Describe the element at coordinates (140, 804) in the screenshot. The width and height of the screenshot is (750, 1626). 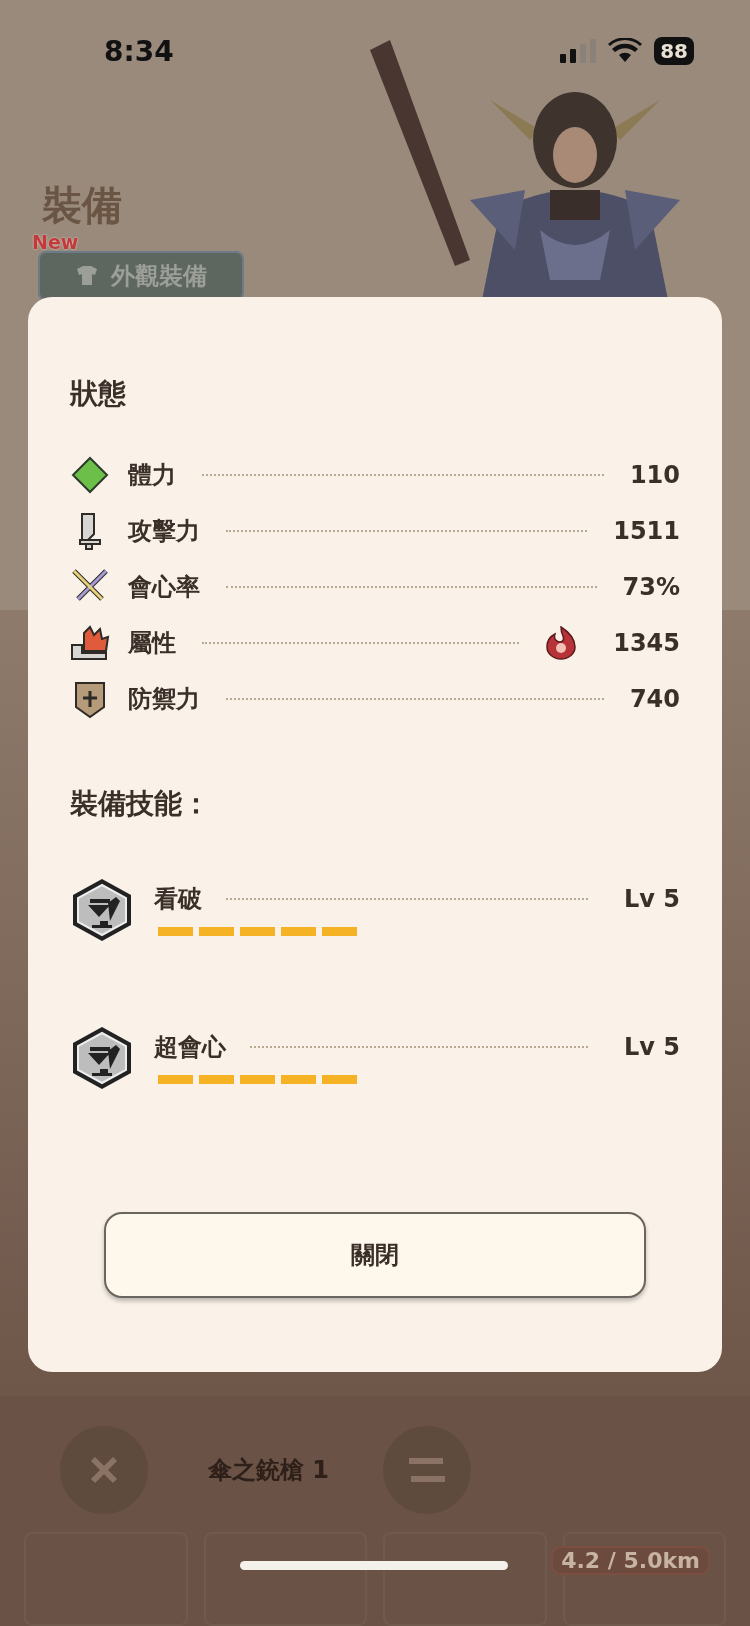
I see `section-title: 裝備技能：` at that location.